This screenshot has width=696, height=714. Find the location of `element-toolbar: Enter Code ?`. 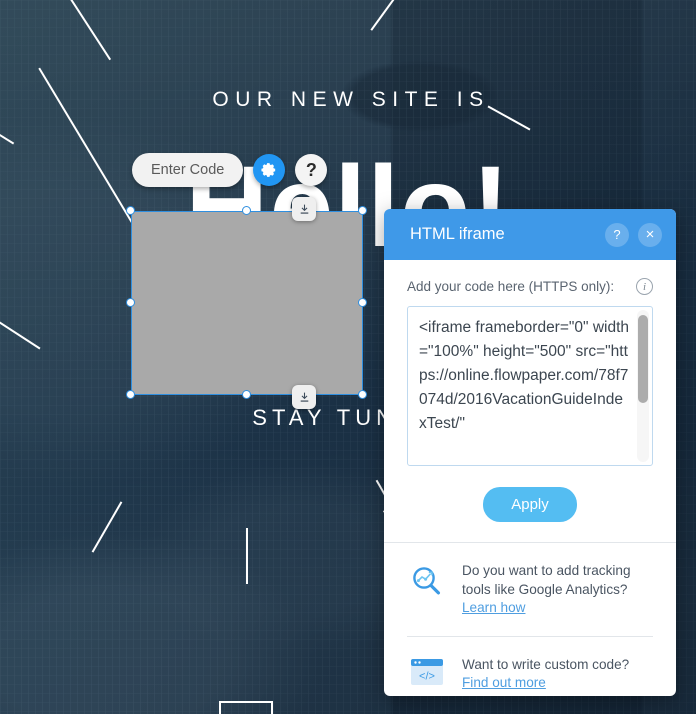

element-toolbar: Enter Code ? is located at coordinates (230, 170).